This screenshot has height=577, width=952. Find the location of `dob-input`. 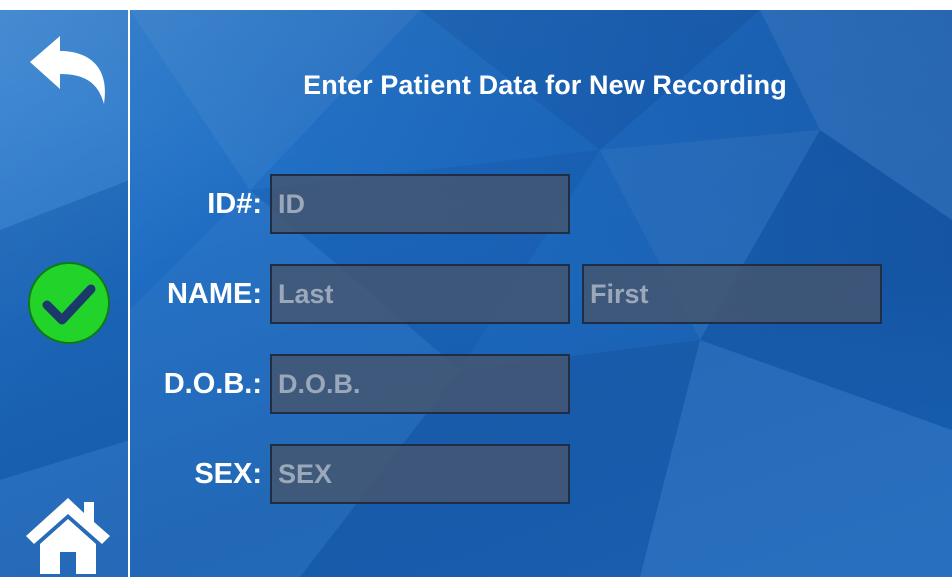

dob-input is located at coordinates (420, 384).